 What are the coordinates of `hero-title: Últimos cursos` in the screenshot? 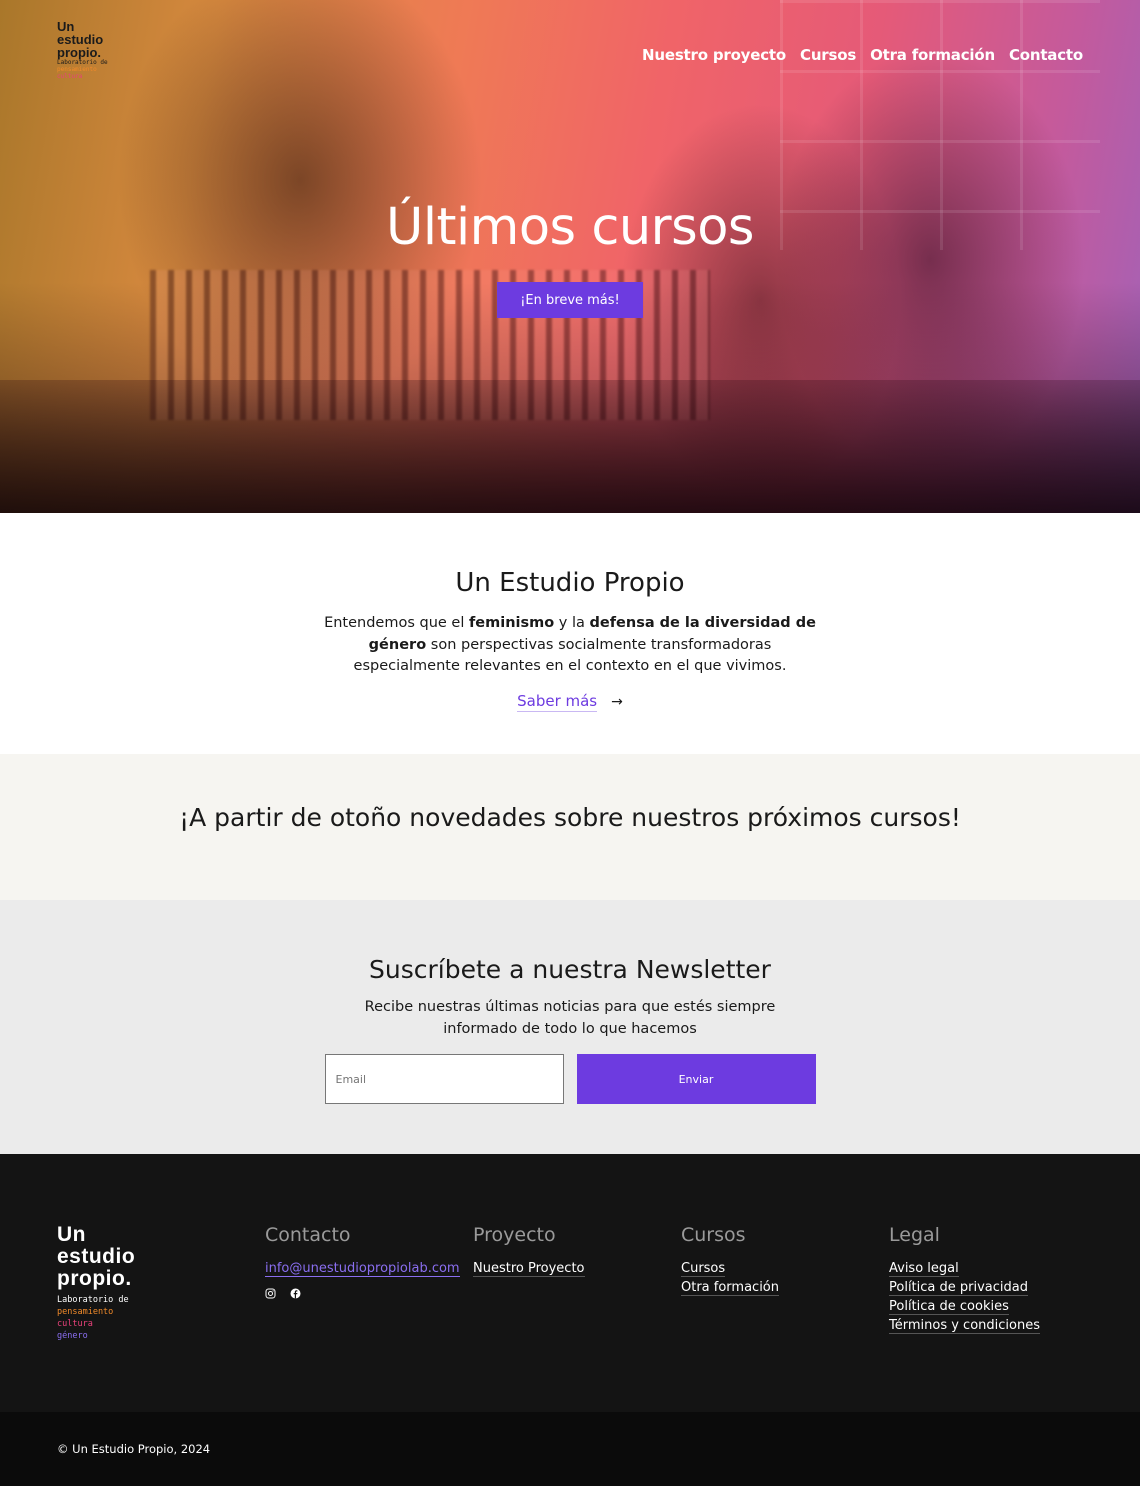 It's located at (570, 227).